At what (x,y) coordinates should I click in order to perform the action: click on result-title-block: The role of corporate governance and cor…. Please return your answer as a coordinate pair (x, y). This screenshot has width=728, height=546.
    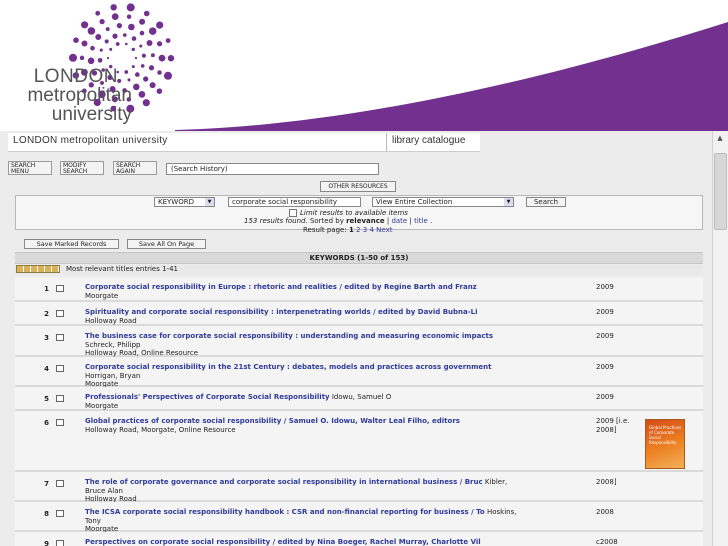
    Looking at the image, I should click on (340, 491).